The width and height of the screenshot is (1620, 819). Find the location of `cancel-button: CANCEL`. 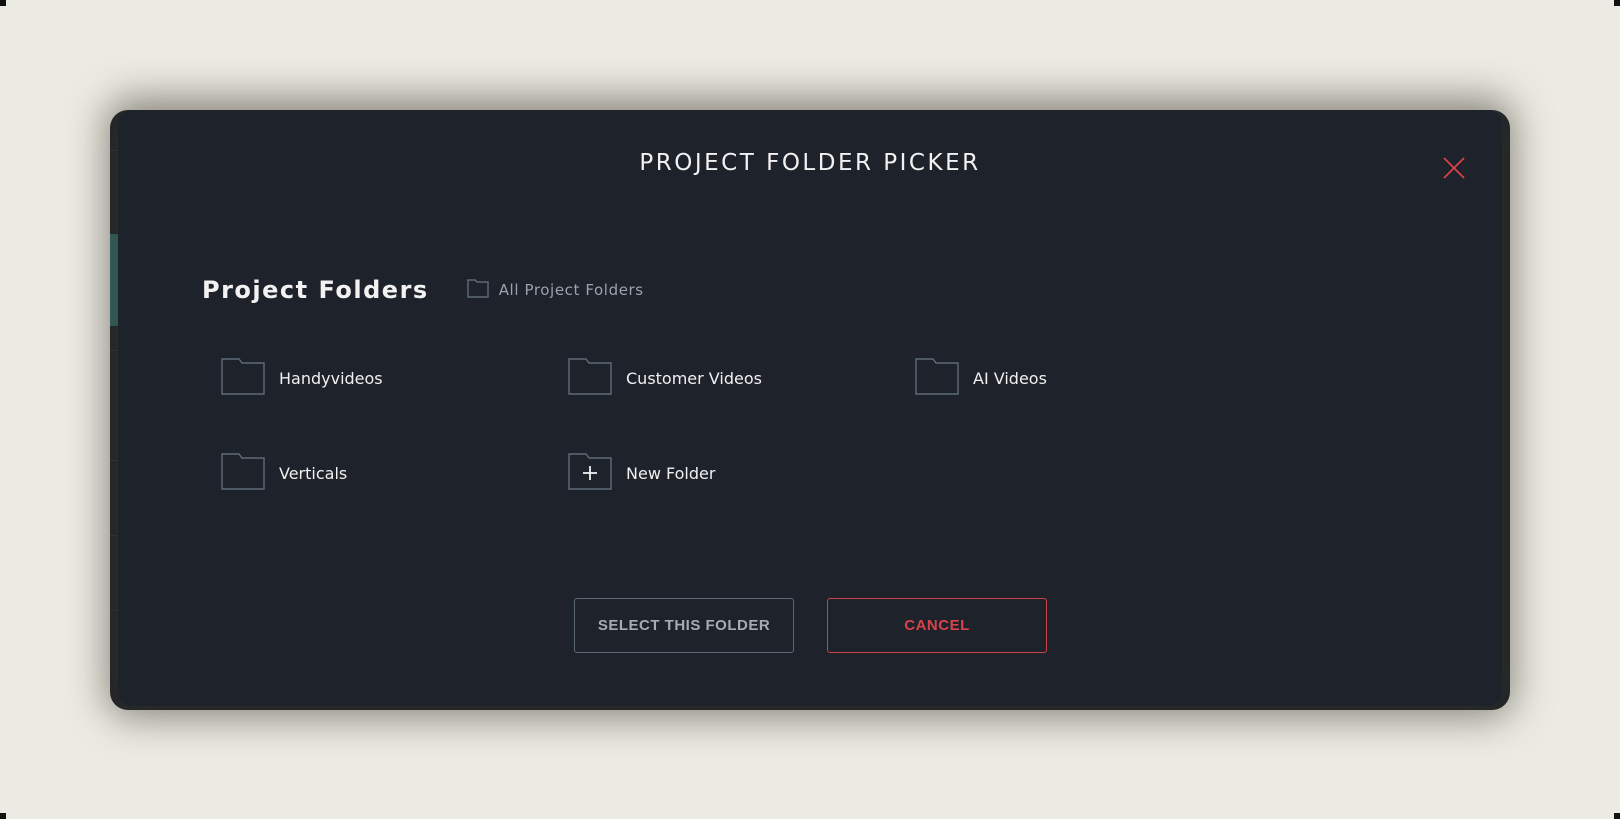

cancel-button: CANCEL is located at coordinates (937, 625).